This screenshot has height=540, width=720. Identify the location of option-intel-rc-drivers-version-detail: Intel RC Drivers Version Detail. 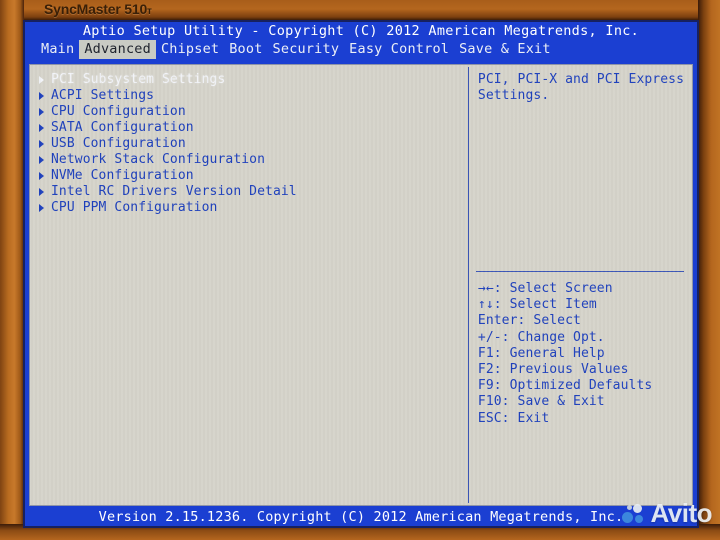
(252, 192).